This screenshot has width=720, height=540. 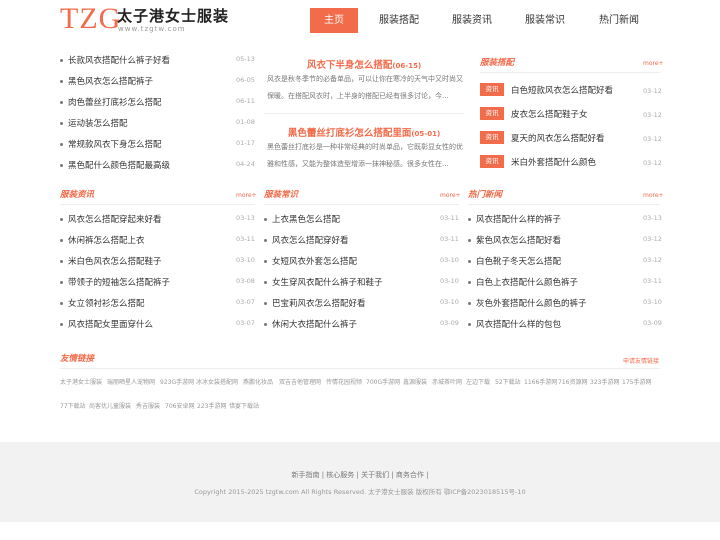 I want to click on footer-link-service: 核心服务, so click(x=340, y=475).